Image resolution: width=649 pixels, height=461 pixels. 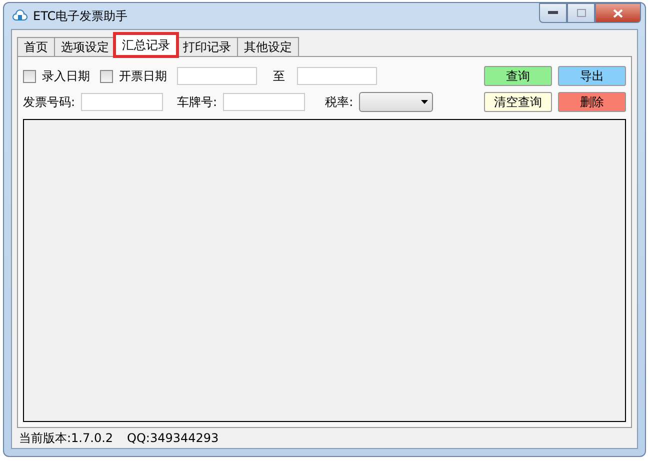 What do you see at coordinates (66, 438) in the screenshot?
I see `version-text: 当前版本:1.7.0.2` at bounding box center [66, 438].